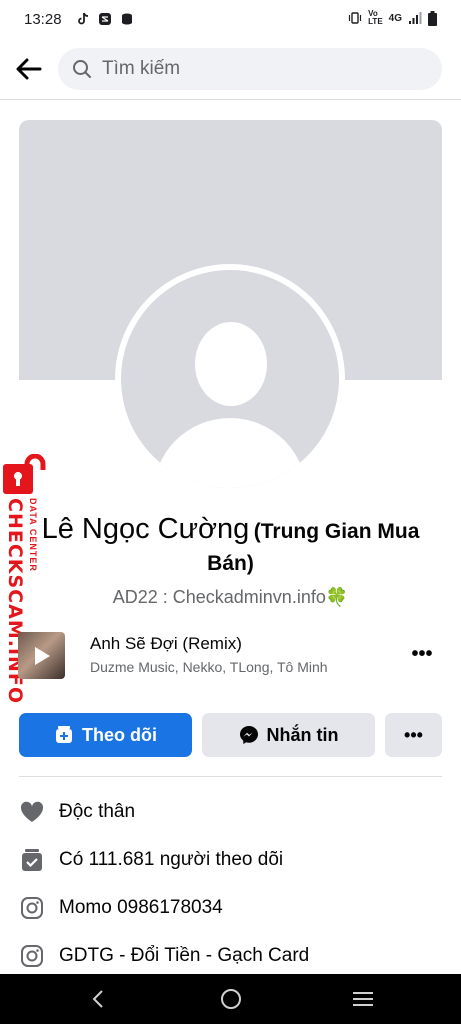 The image size is (461, 1024). Describe the element at coordinates (64, 735) in the screenshot. I see `follow-icon` at that location.